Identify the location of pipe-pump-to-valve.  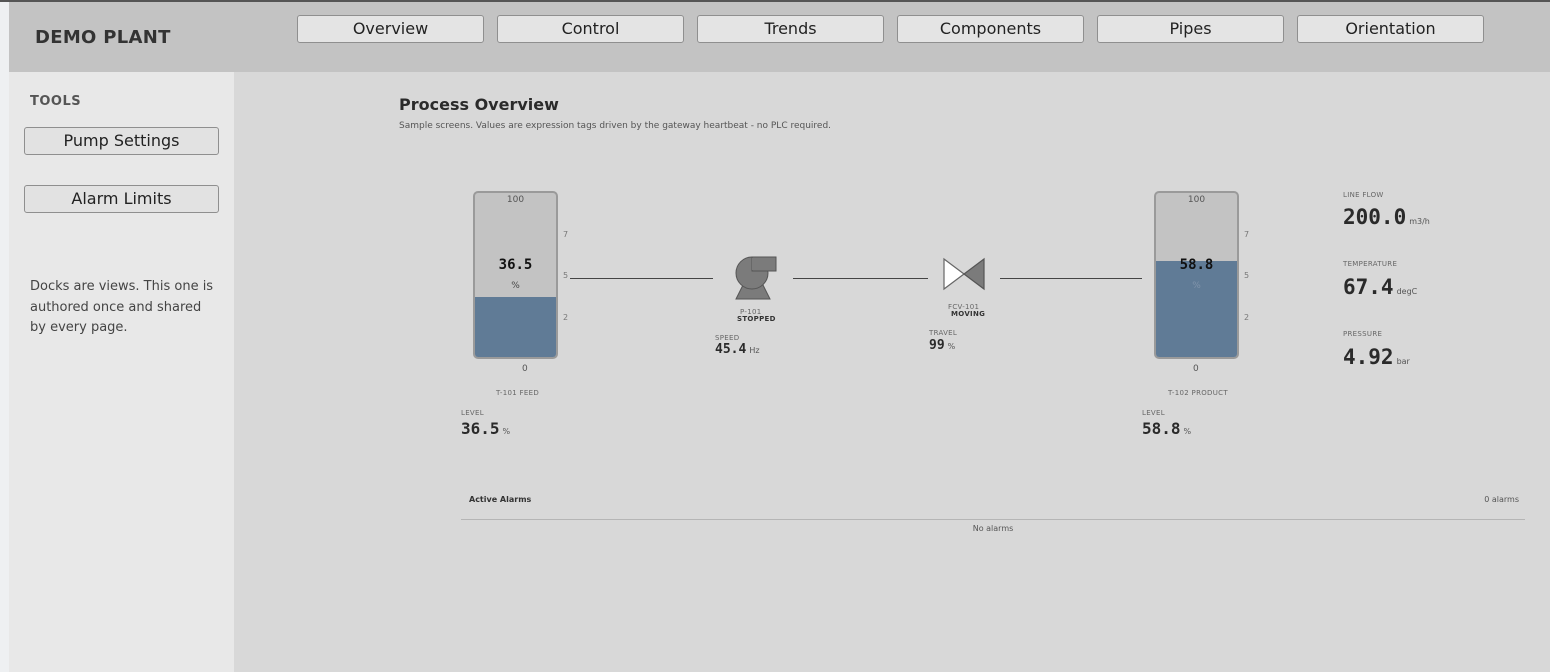
(860, 278).